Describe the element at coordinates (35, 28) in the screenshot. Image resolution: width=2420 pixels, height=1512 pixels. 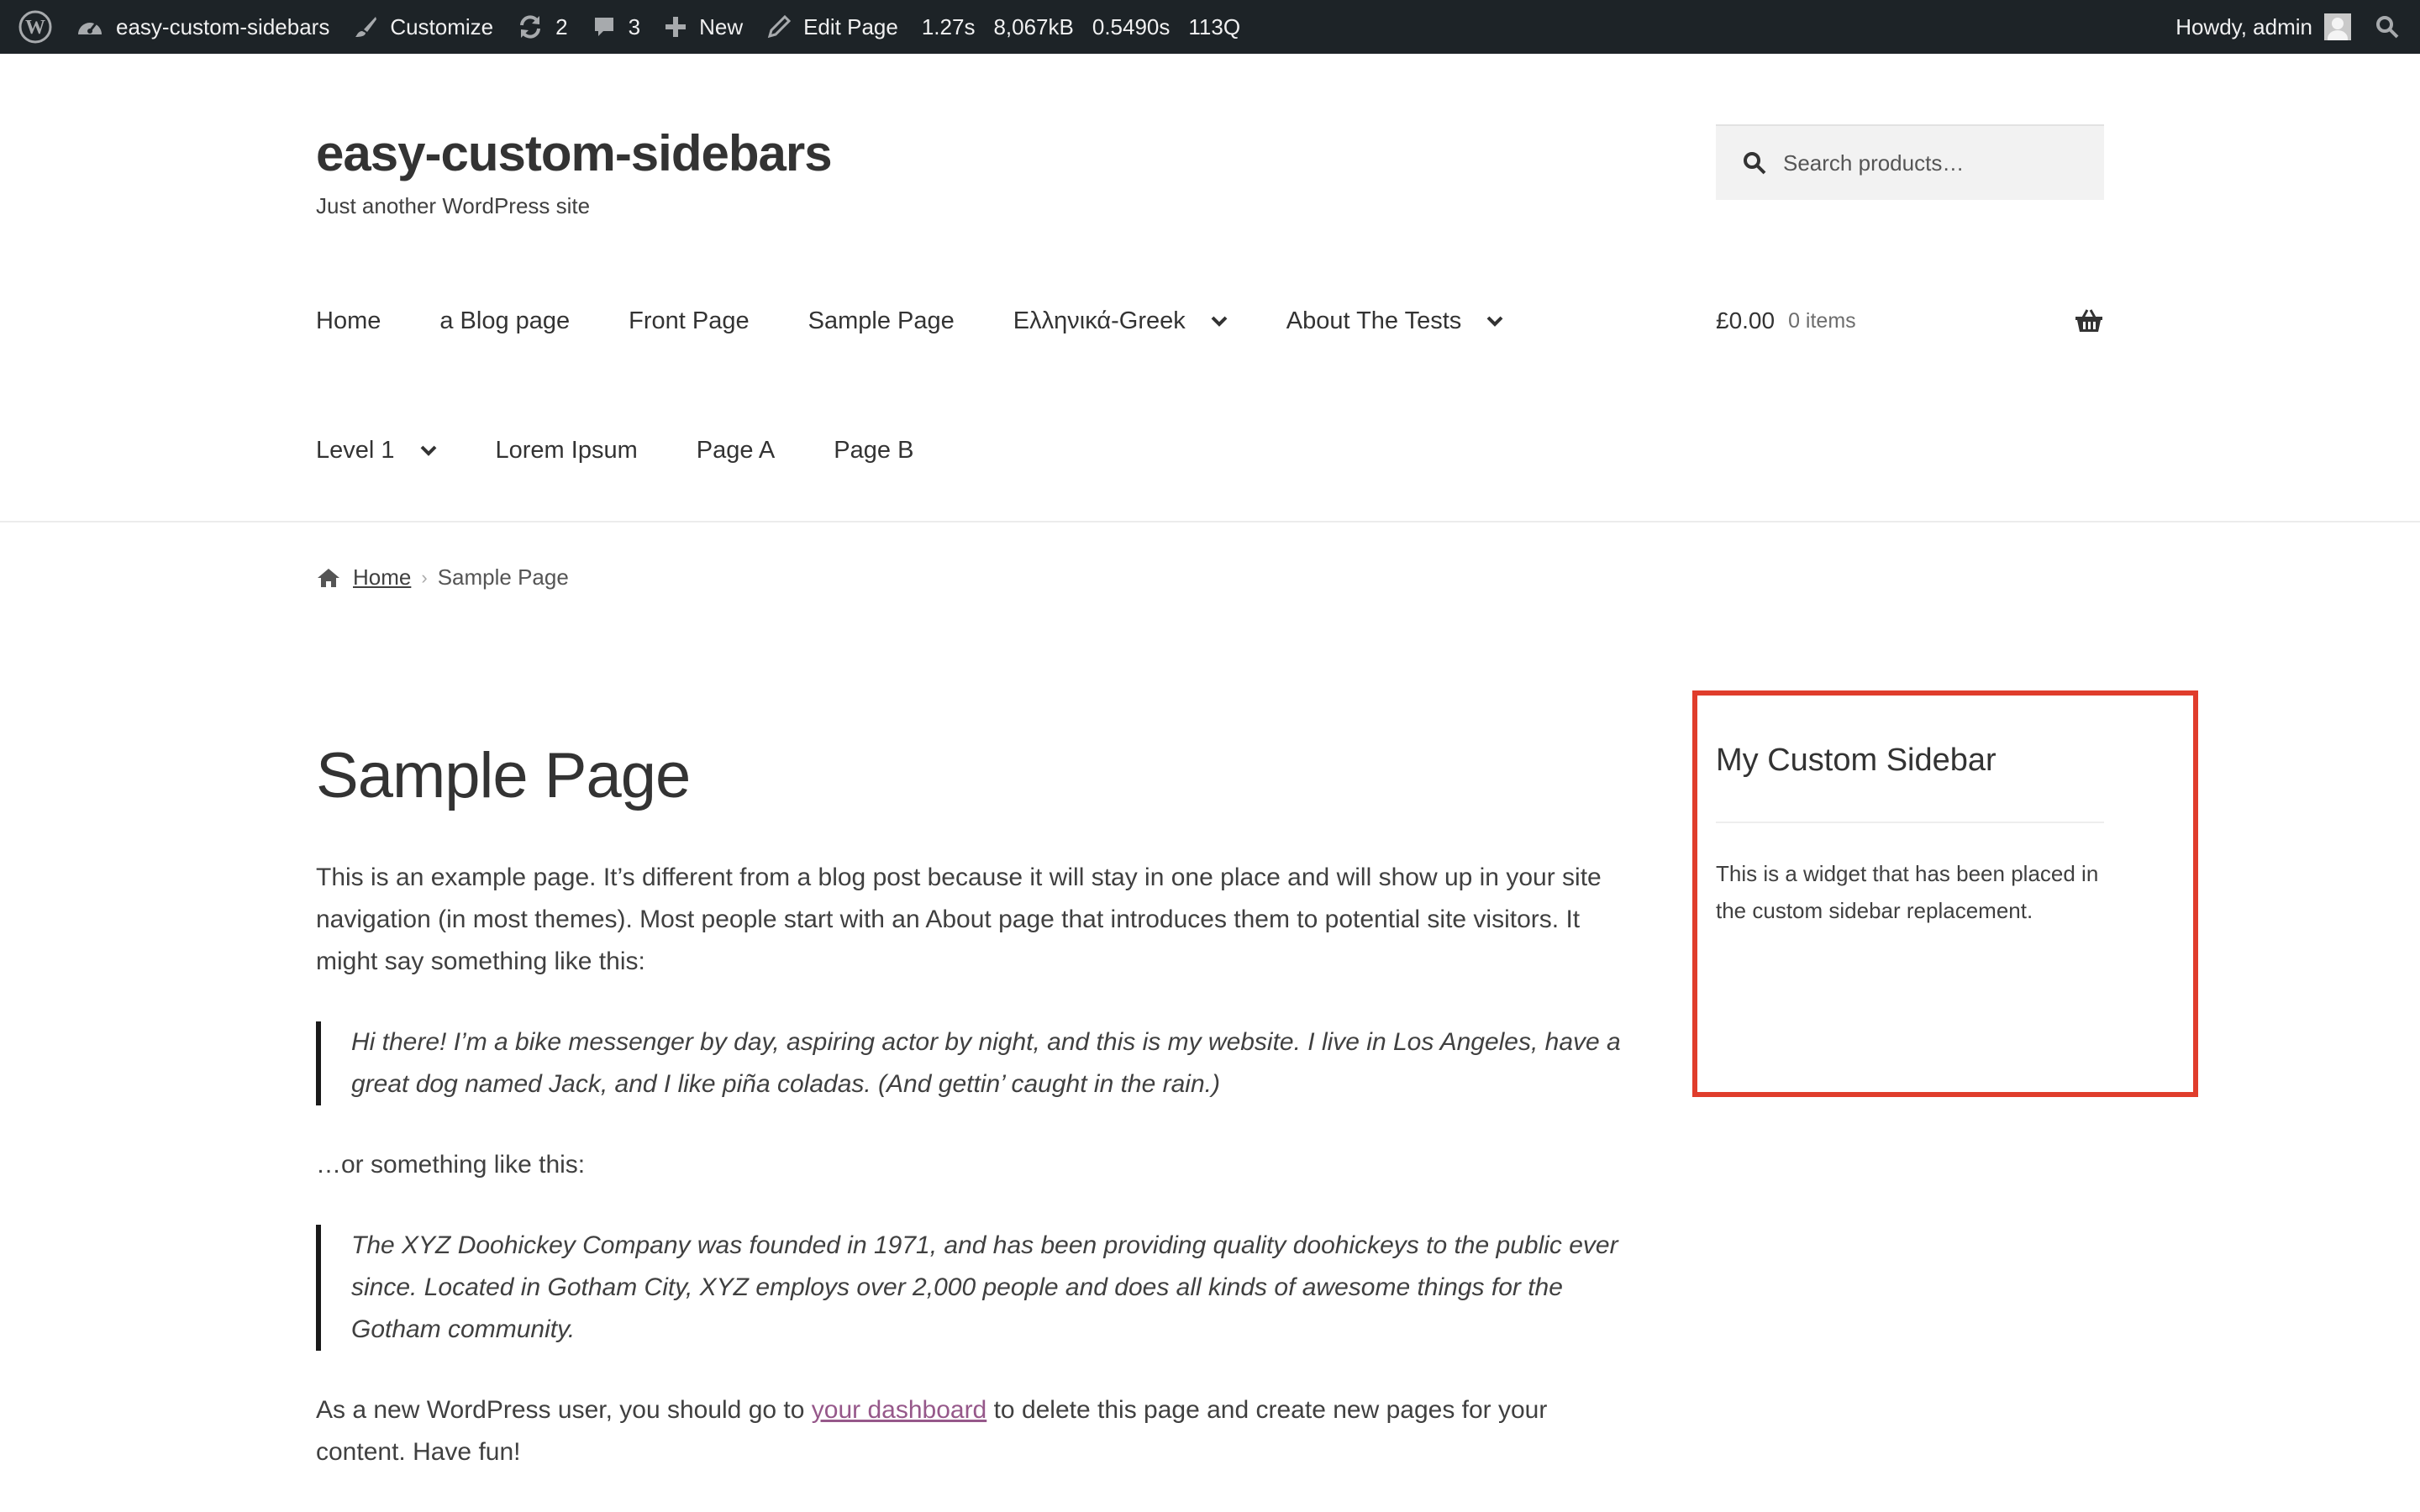
I see `svg-text: W` at that location.